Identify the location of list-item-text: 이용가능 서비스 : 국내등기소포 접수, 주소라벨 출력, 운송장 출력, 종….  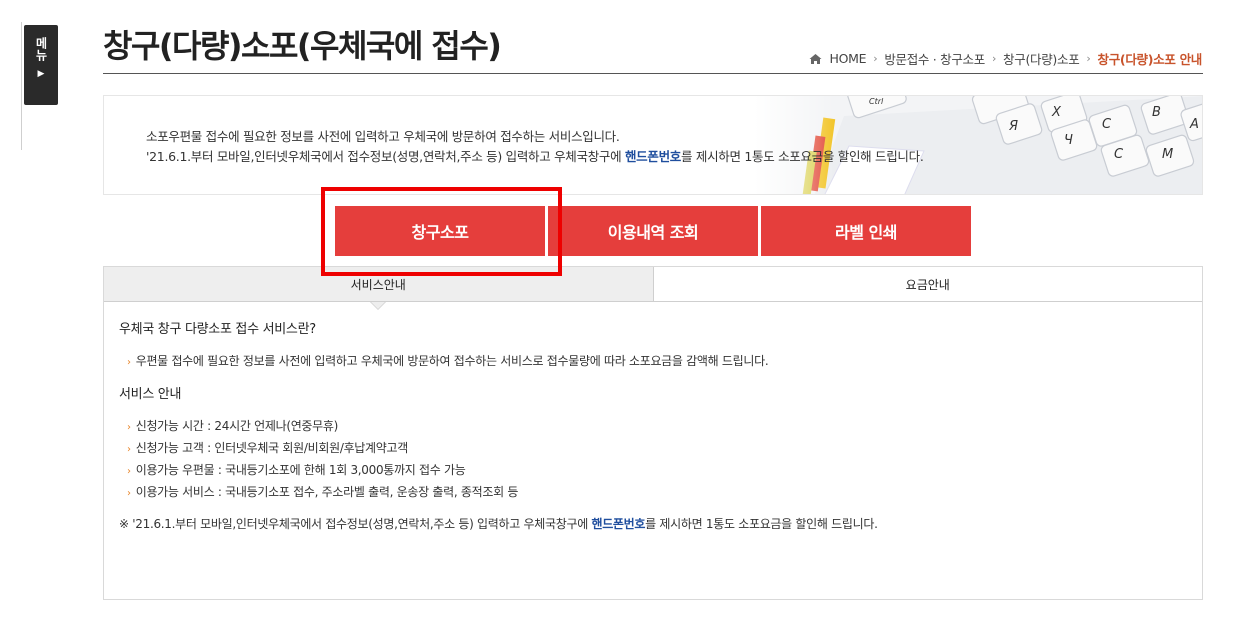
(327, 492).